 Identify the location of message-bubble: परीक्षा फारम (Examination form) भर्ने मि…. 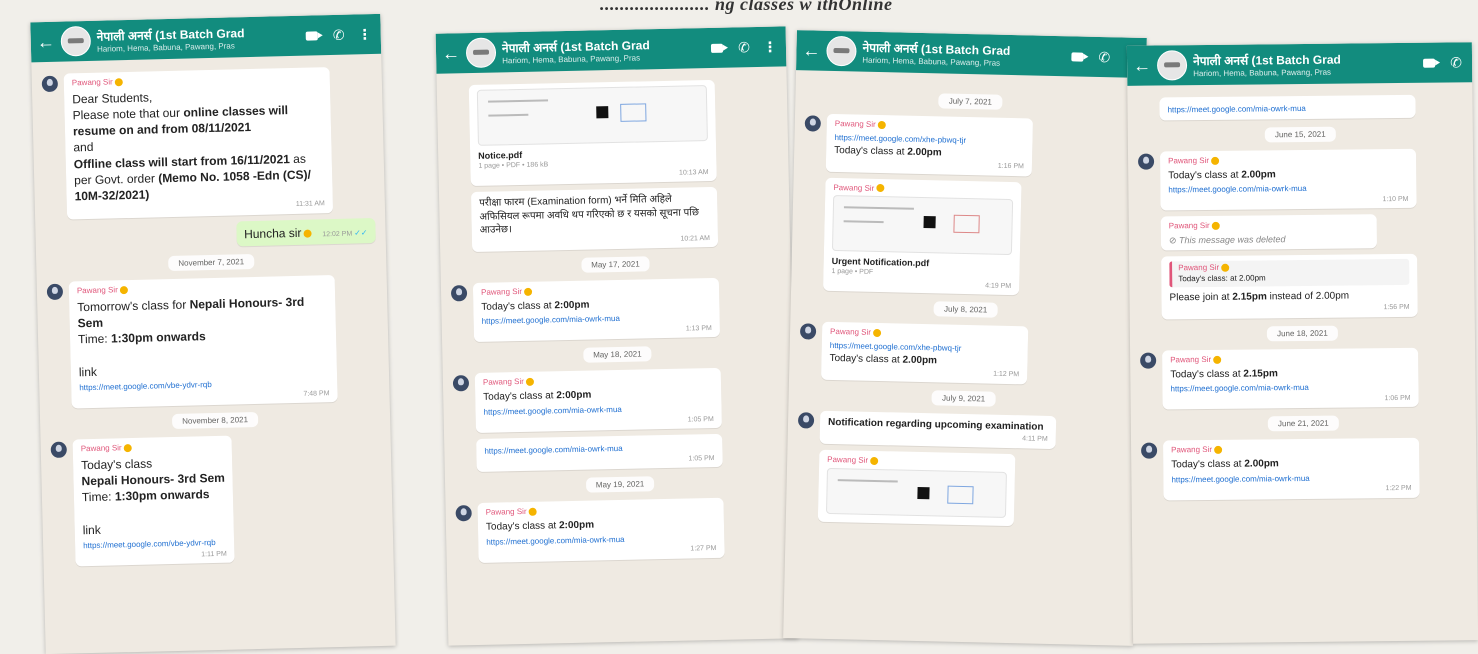
(594, 219).